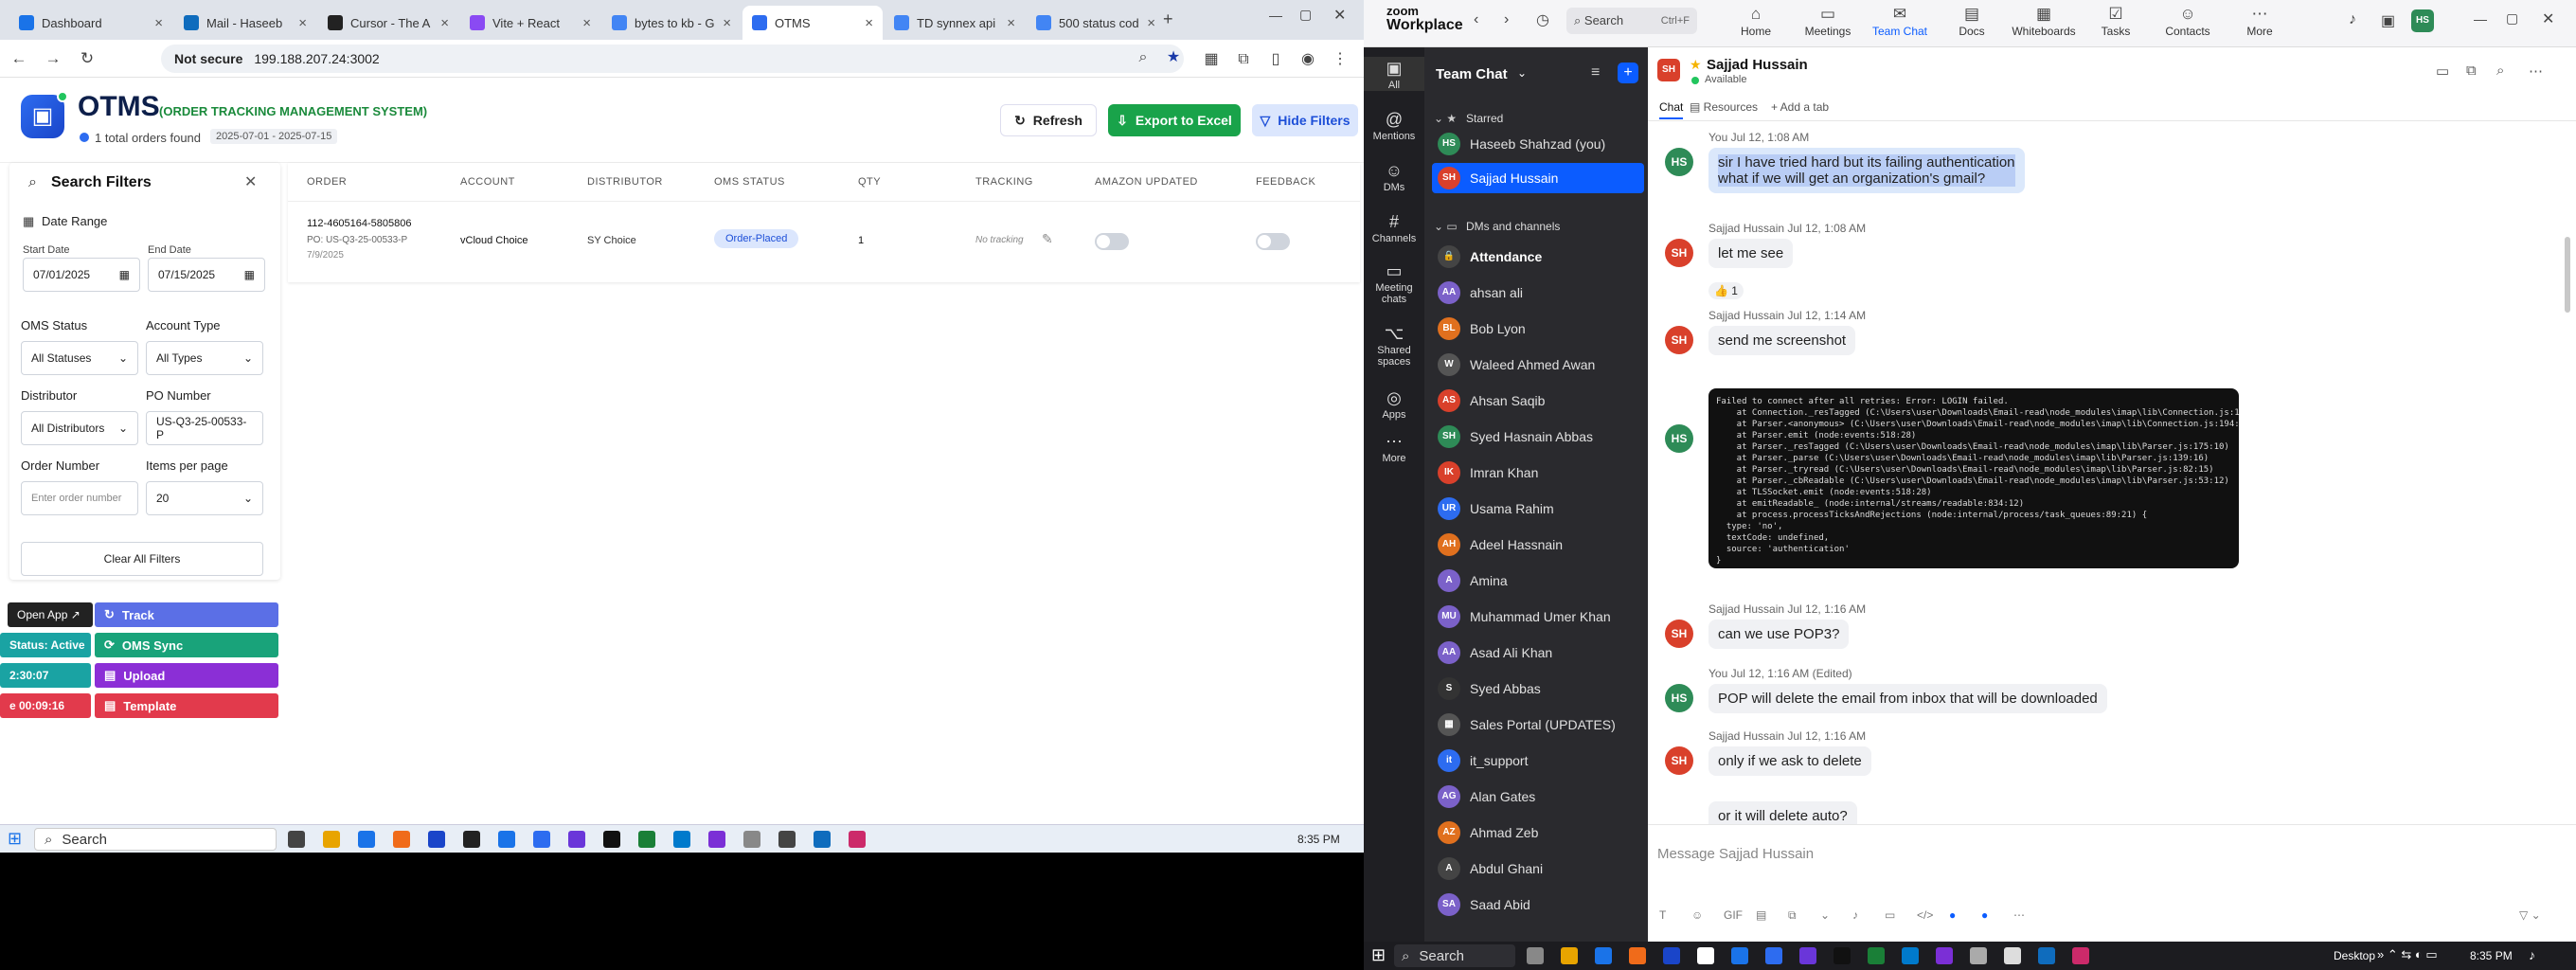 This screenshot has height=970, width=2576. What do you see at coordinates (1394, 282) in the screenshot?
I see `rail-item-meeting-chats: ▭ Meeting chats` at bounding box center [1394, 282].